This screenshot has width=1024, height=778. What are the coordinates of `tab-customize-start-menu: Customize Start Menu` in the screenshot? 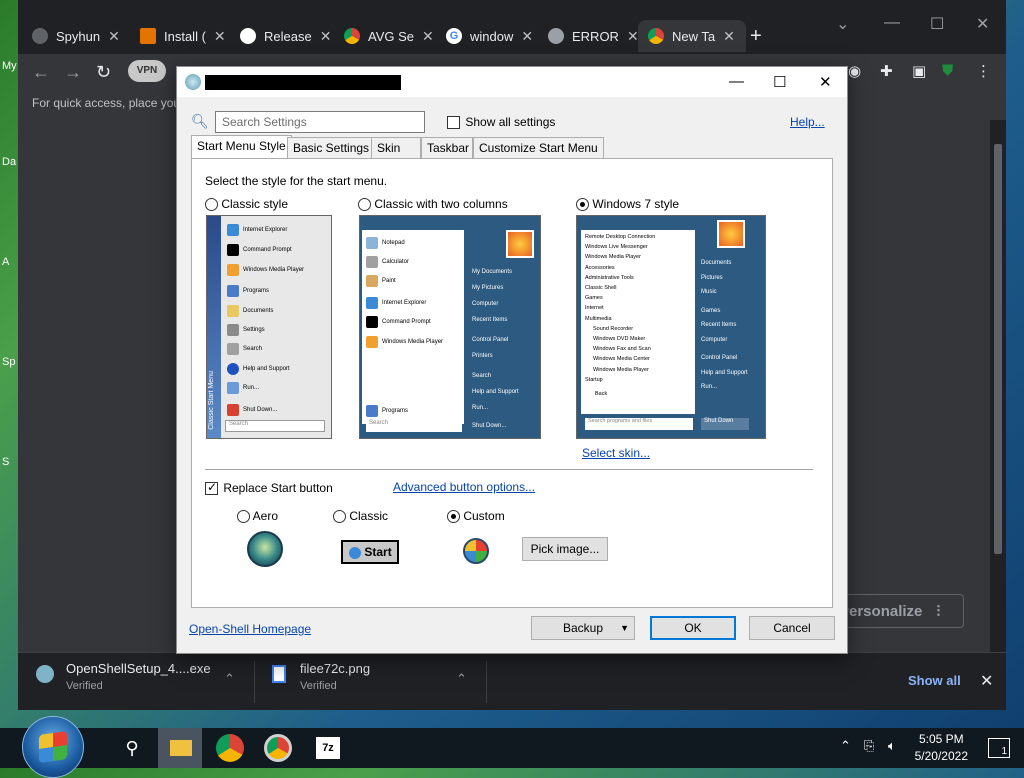 It's located at (538, 148).